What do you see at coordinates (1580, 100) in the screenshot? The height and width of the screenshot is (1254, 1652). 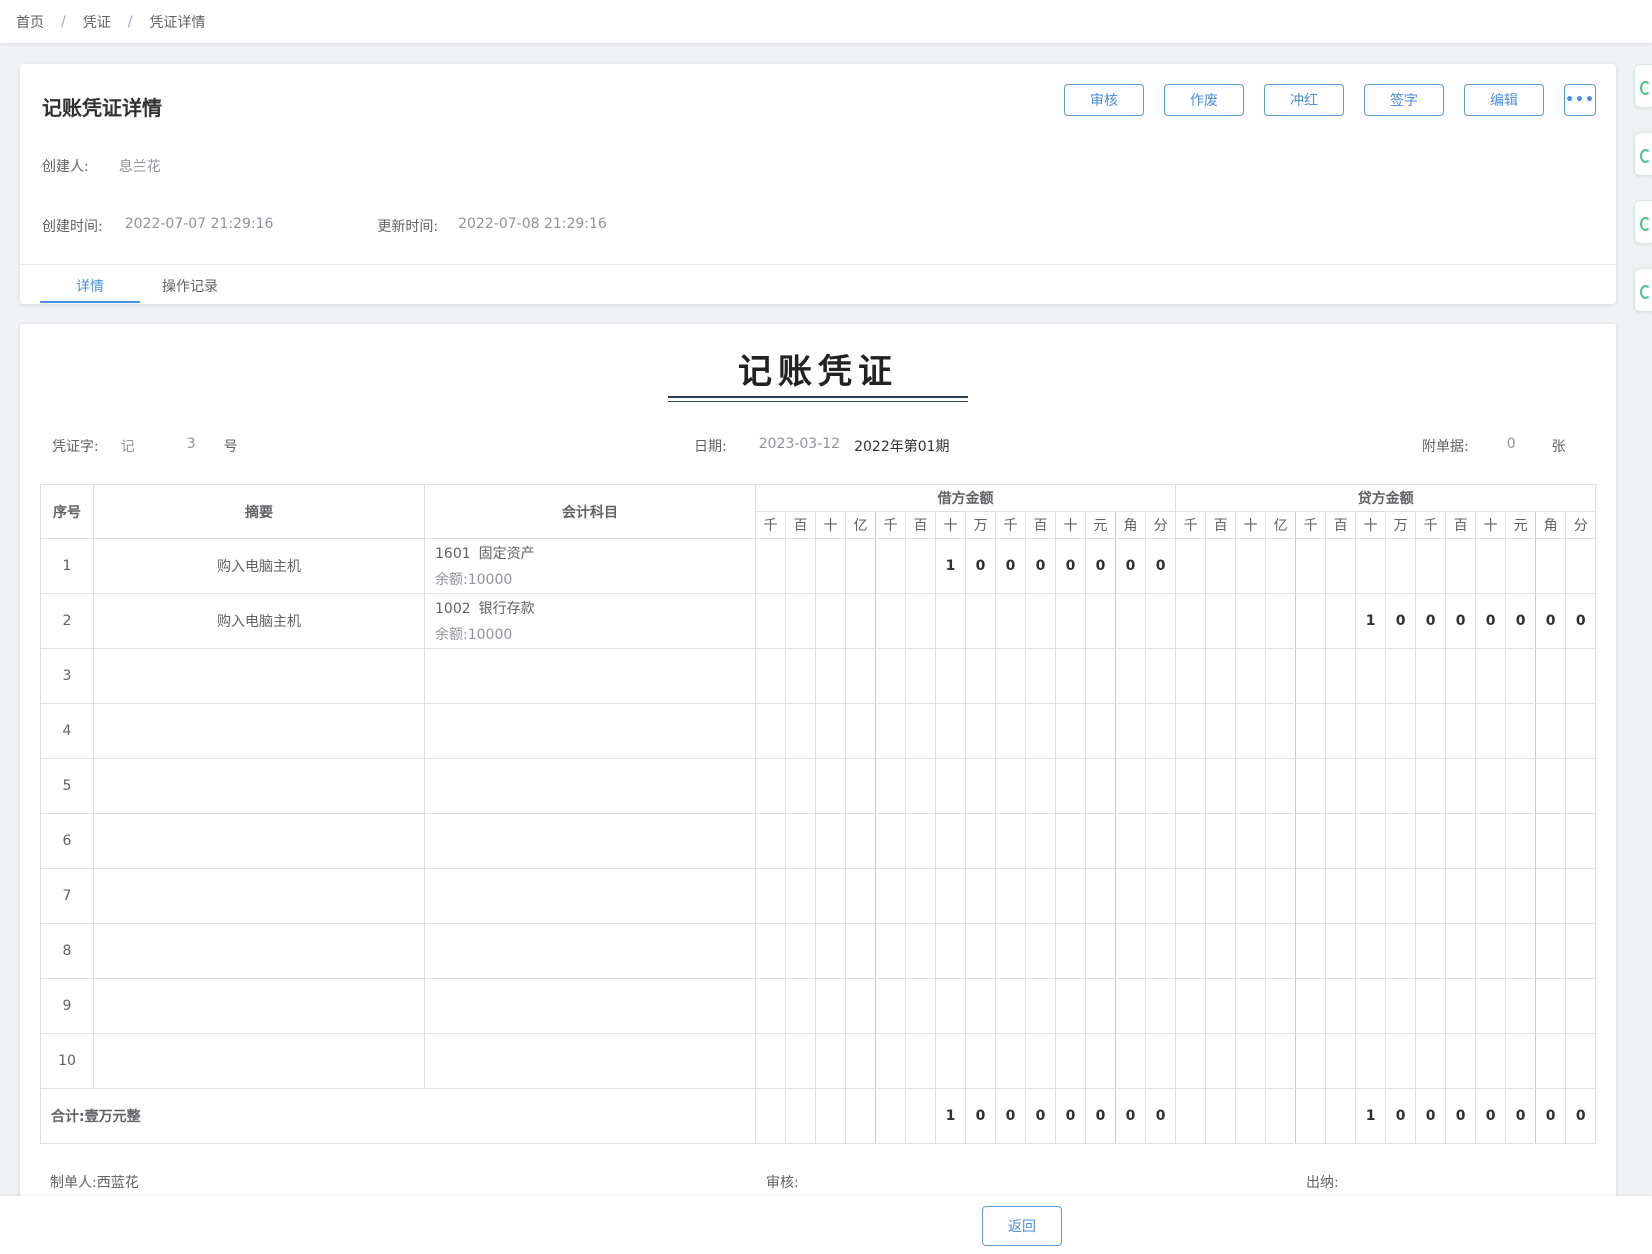 I see `more-icon: •••` at bounding box center [1580, 100].